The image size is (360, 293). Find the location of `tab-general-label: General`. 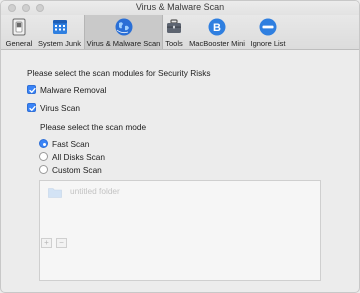

tab-general-label: General is located at coordinates (19, 43).